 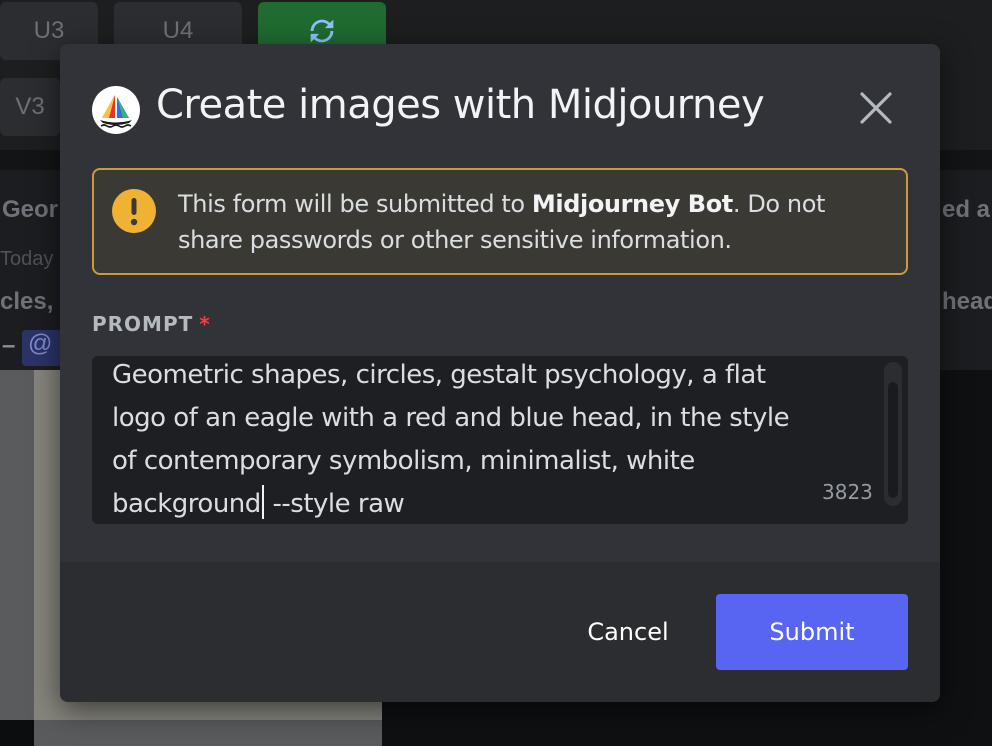 What do you see at coordinates (27, 301) in the screenshot?
I see `bg-message-text: cles,` at bounding box center [27, 301].